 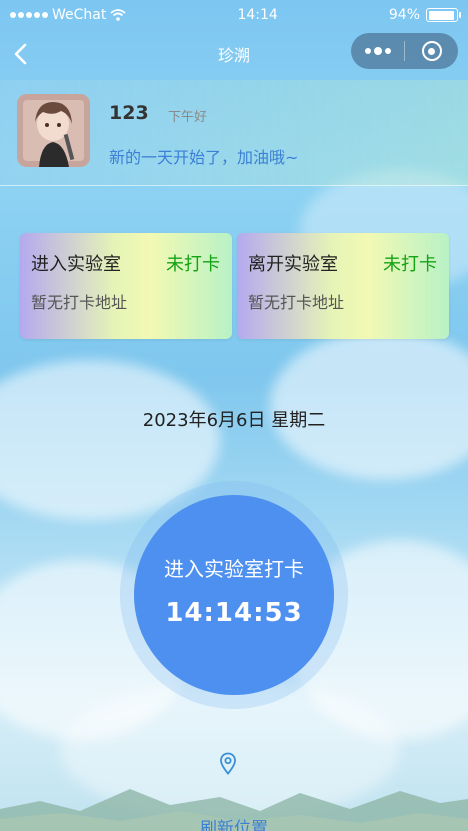 I want to click on status-bar: WeChat 14:14 94%, so click(x=234, y=15).